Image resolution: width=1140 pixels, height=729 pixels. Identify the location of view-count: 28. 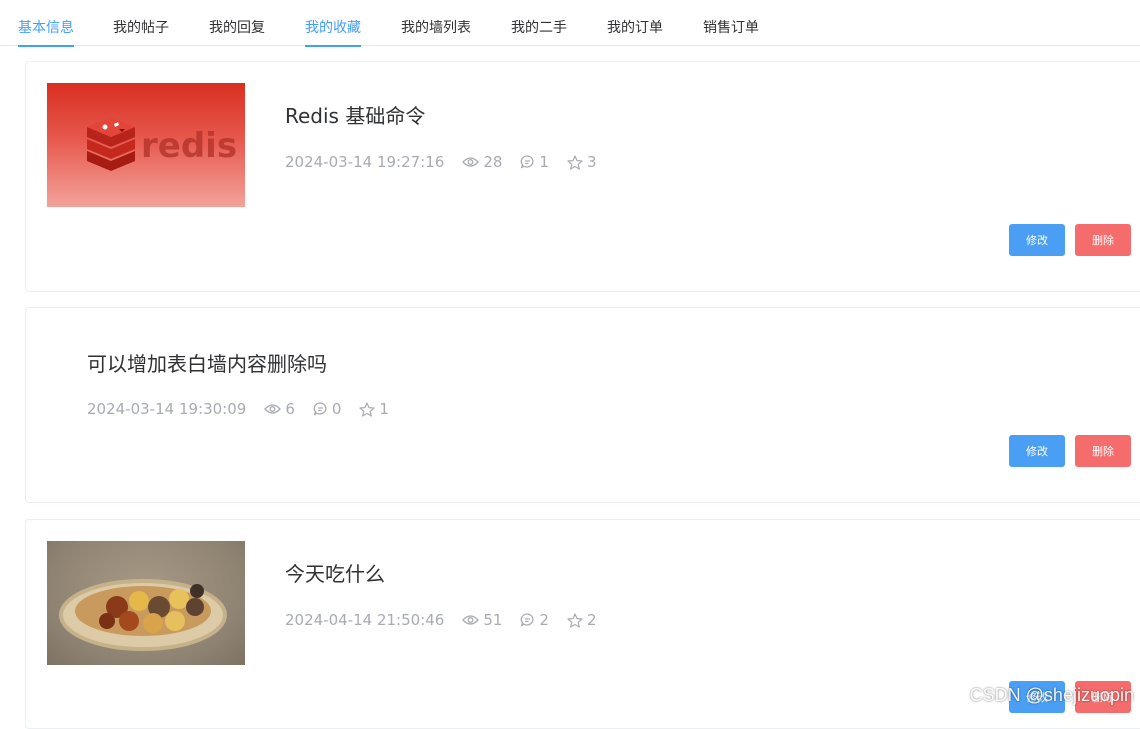
(482, 162).